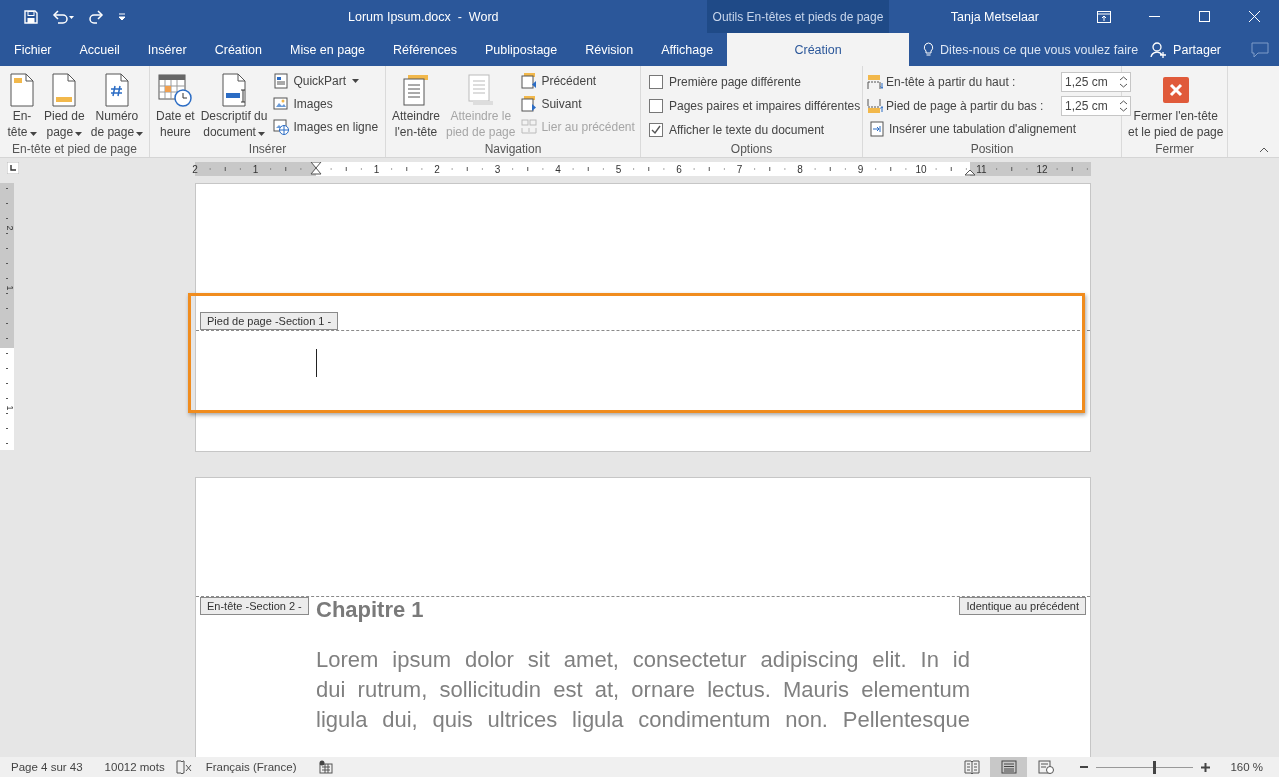 The height and width of the screenshot is (777, 1279). What do you see at coordinates (1245, 767) in the screenshot?
I see `zoom-level: 160 %` at bounding box center [1245, 767].